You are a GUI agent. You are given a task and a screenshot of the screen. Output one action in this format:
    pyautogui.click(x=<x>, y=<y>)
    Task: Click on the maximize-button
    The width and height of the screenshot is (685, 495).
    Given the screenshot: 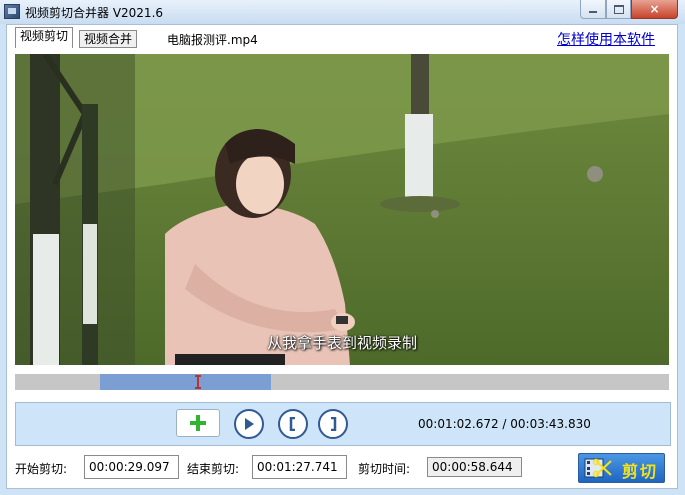 What is the action you would take?
    pyautogui.click(x=618, y=9)
    